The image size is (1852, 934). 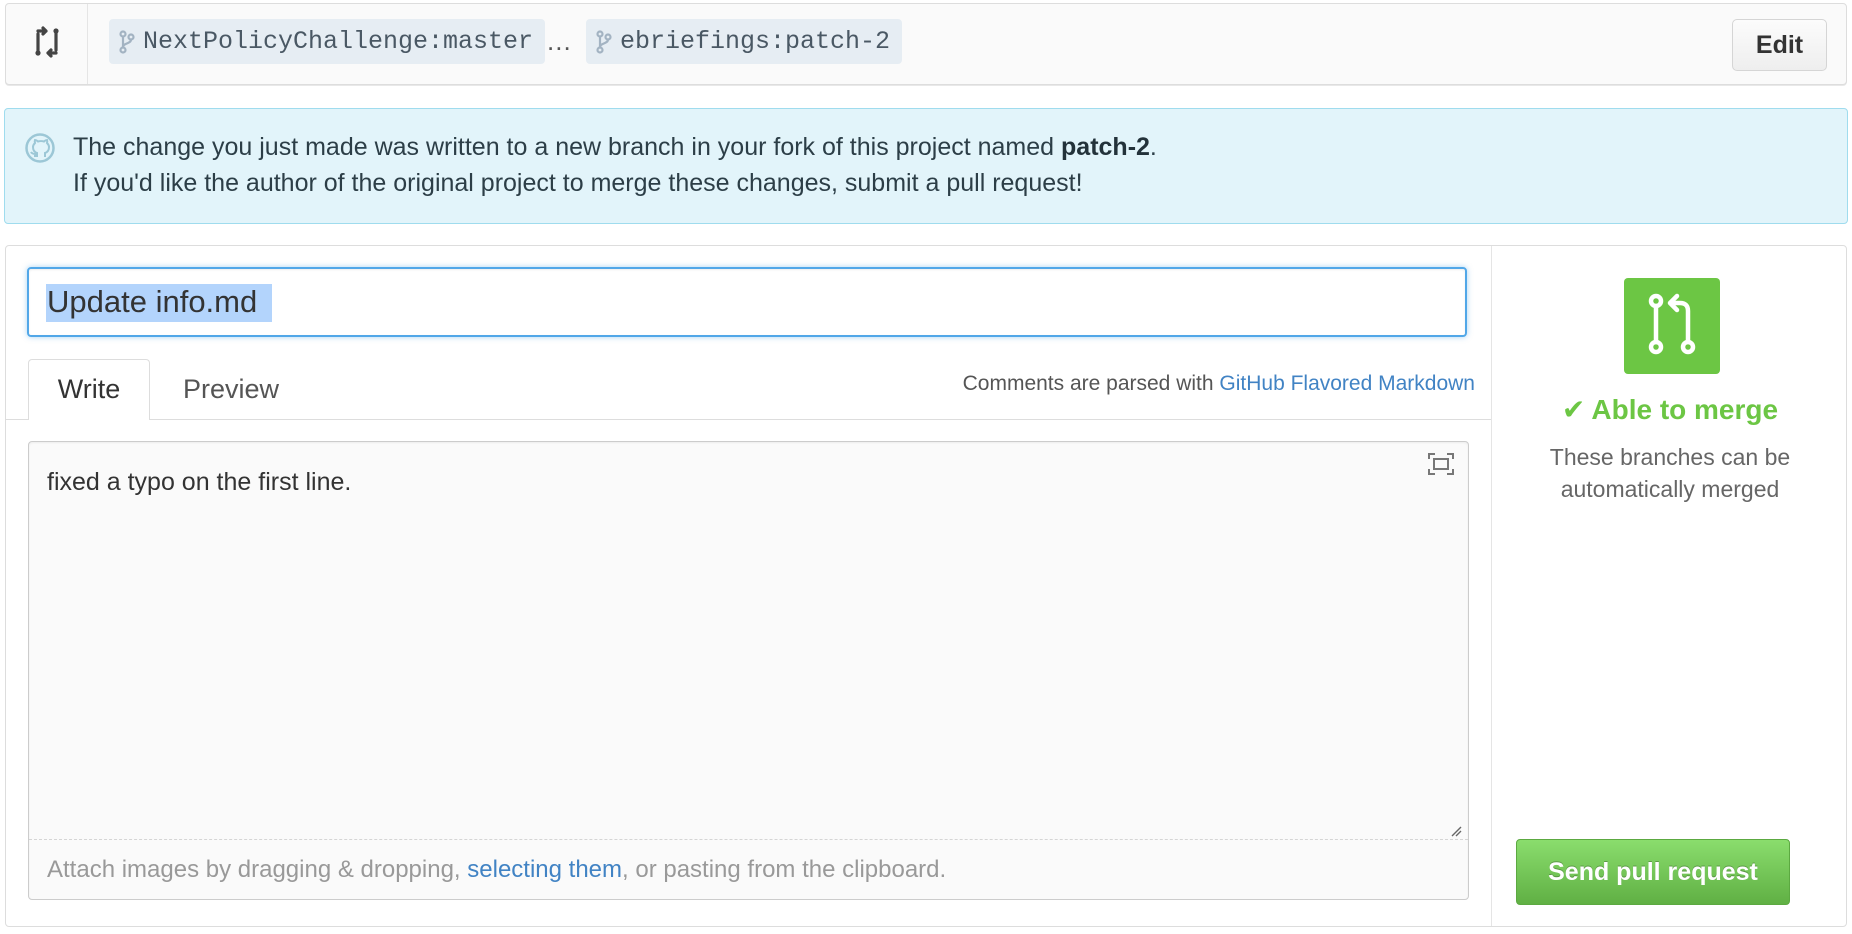 I want to click on fullscreen-icon, so click(x=1441, y=466).